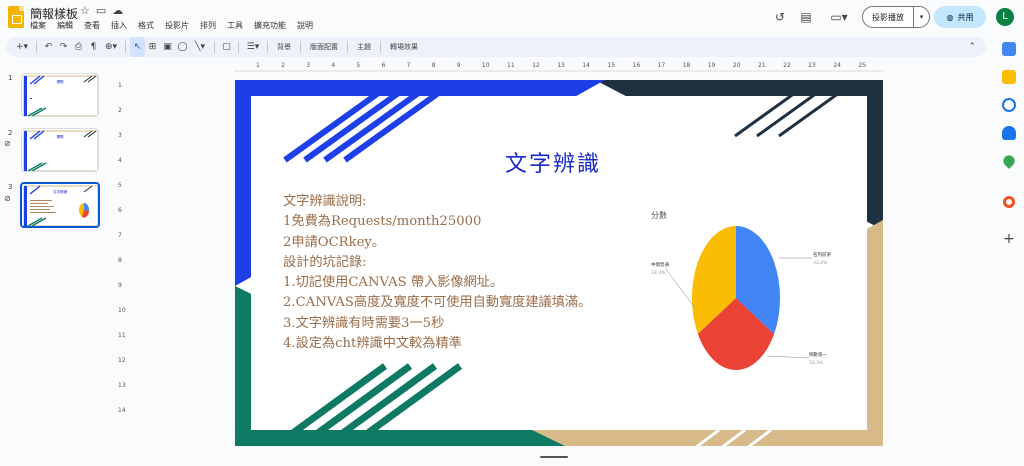 The height and width of the screenshot is (466, 1024). What do you see at coordinates (16, 17) in the screenshot?
I see `slides-app-icon` at bounding box center [16, 17].